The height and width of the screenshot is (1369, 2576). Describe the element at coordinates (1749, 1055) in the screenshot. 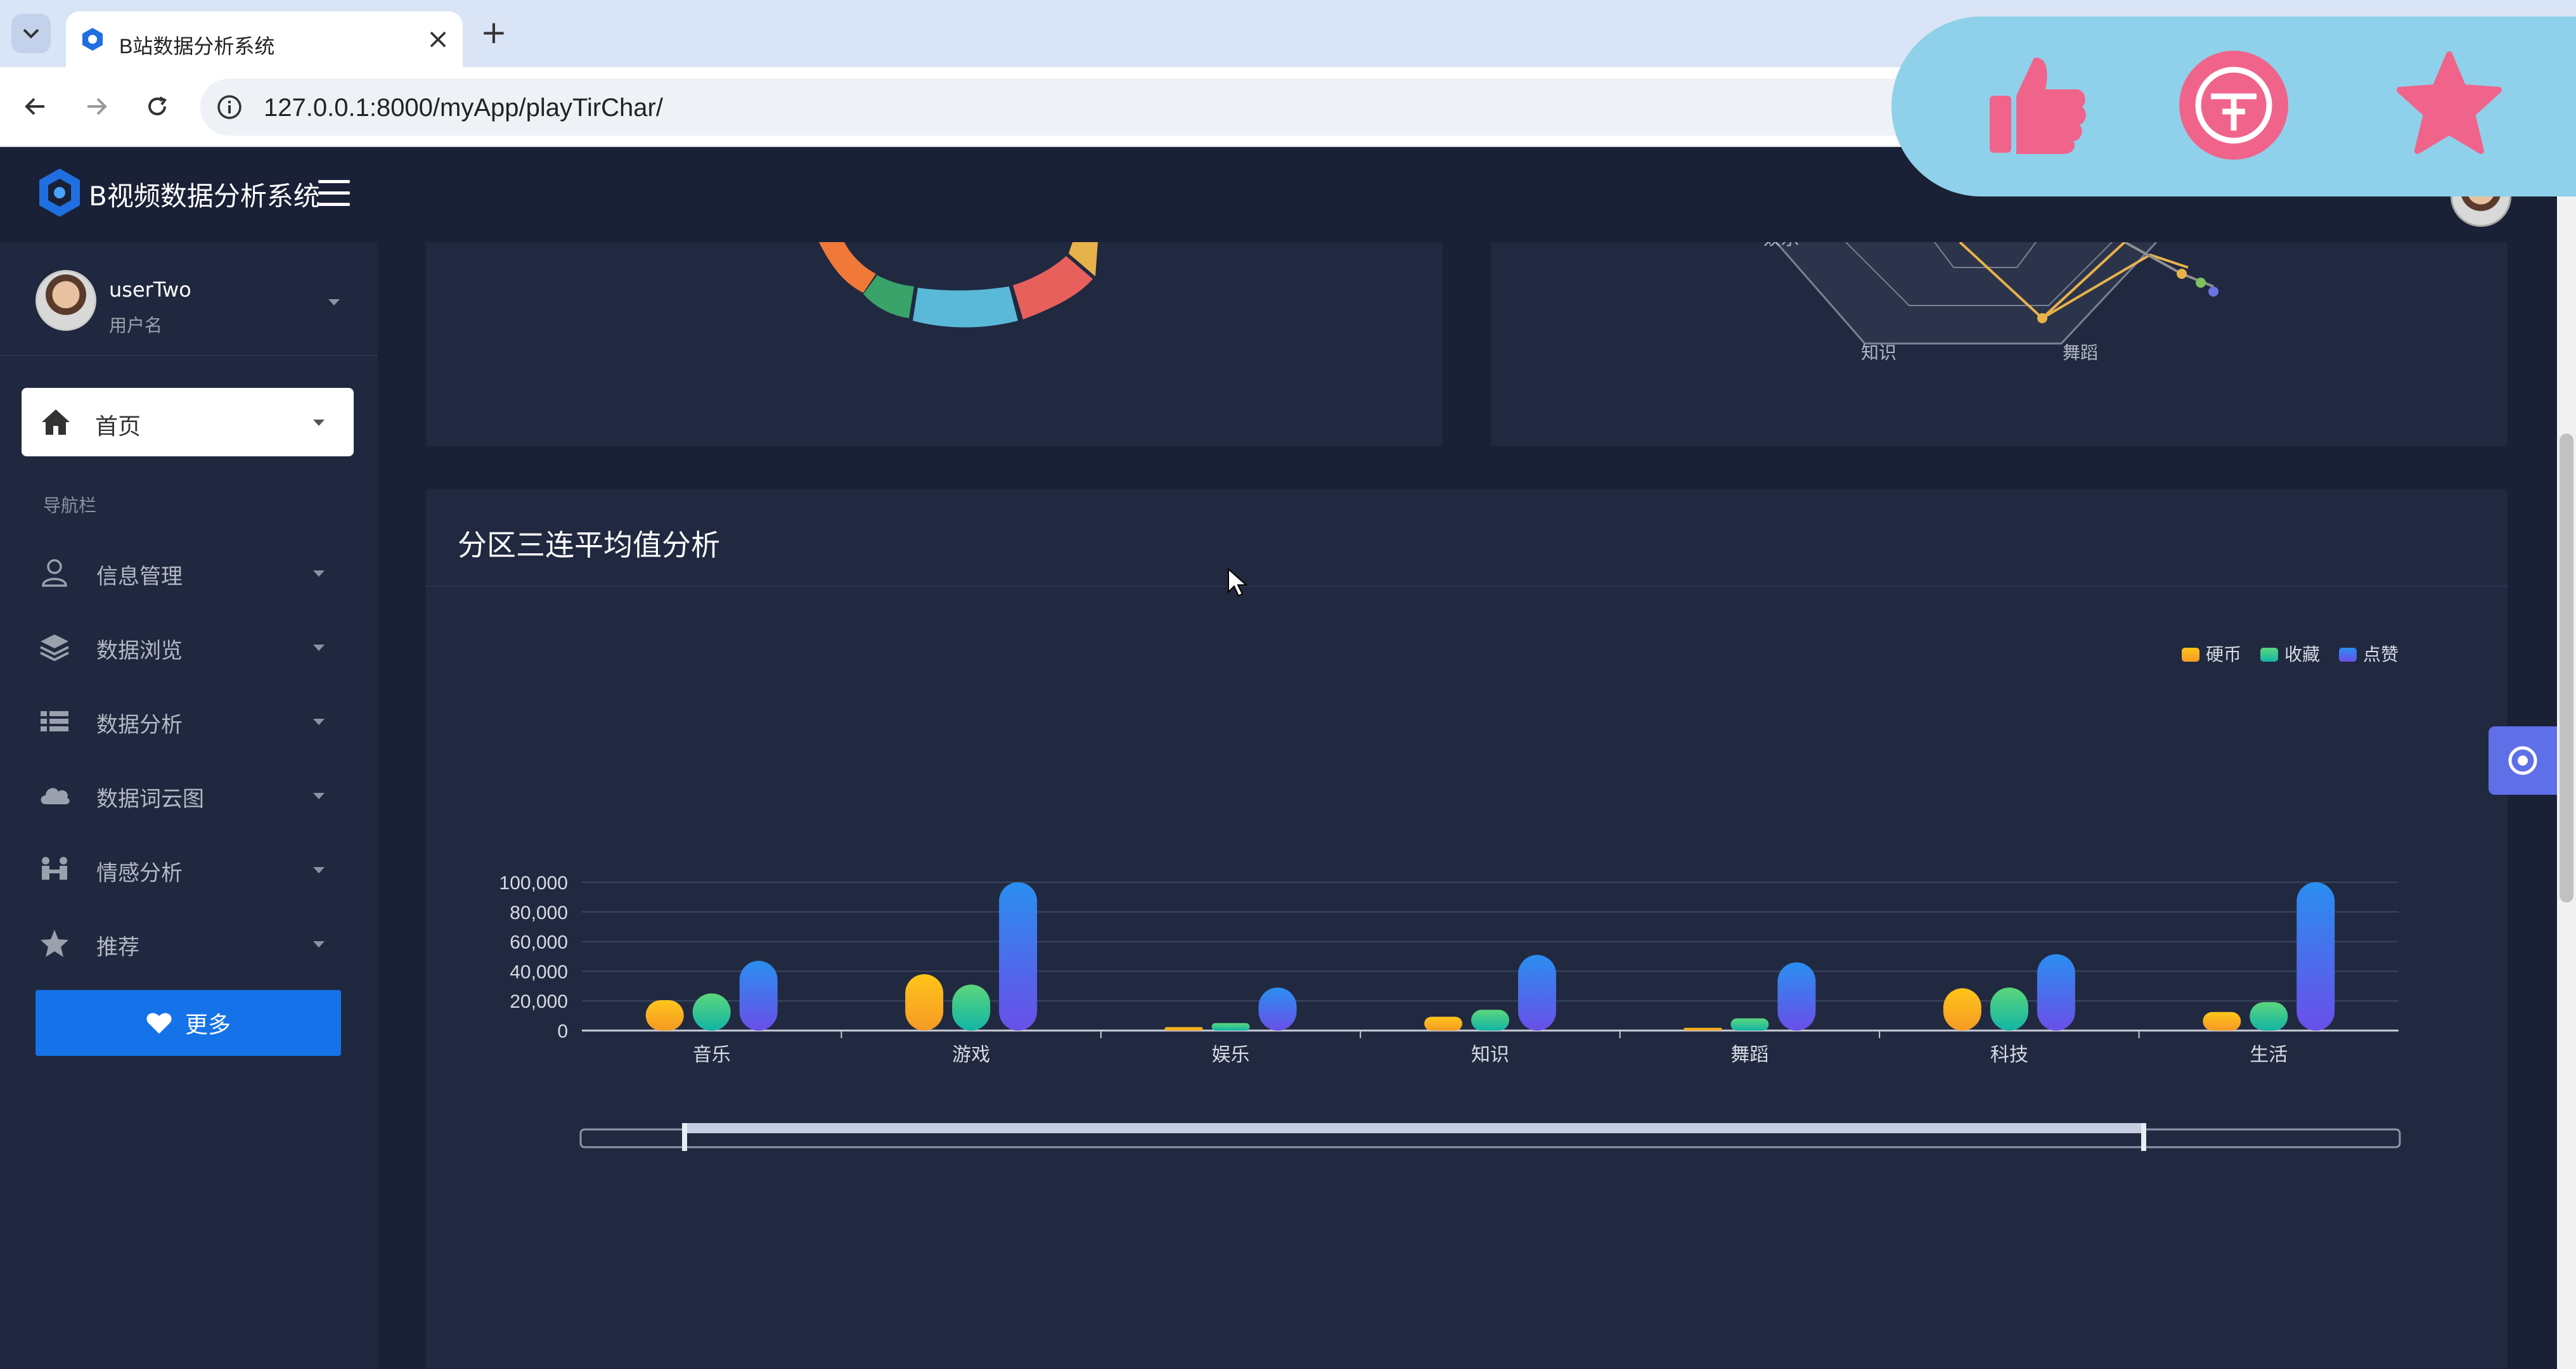

I see `x-tick-label: 舞蹈` at that location.